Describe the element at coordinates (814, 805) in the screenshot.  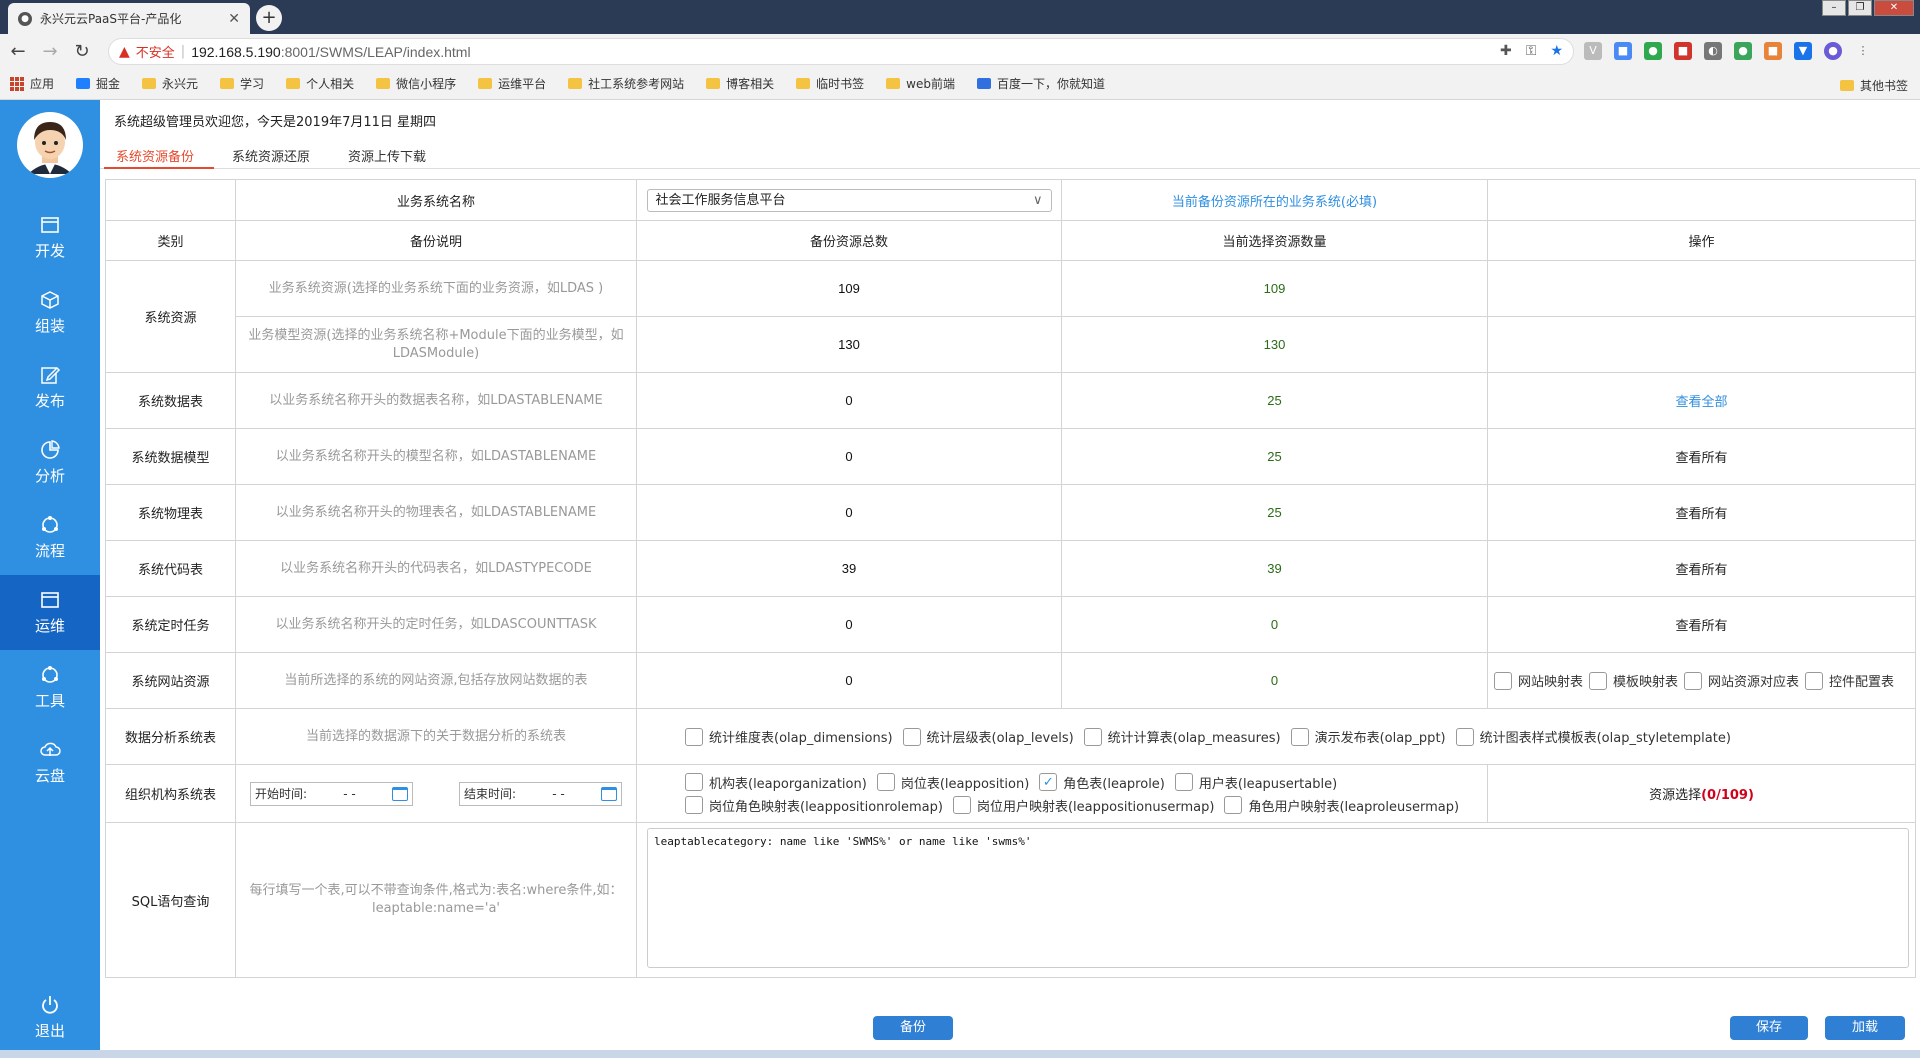
I see `checkbox-leappositionrolemap: 岗位角色映射表(leappositionrolemap)` at that location.